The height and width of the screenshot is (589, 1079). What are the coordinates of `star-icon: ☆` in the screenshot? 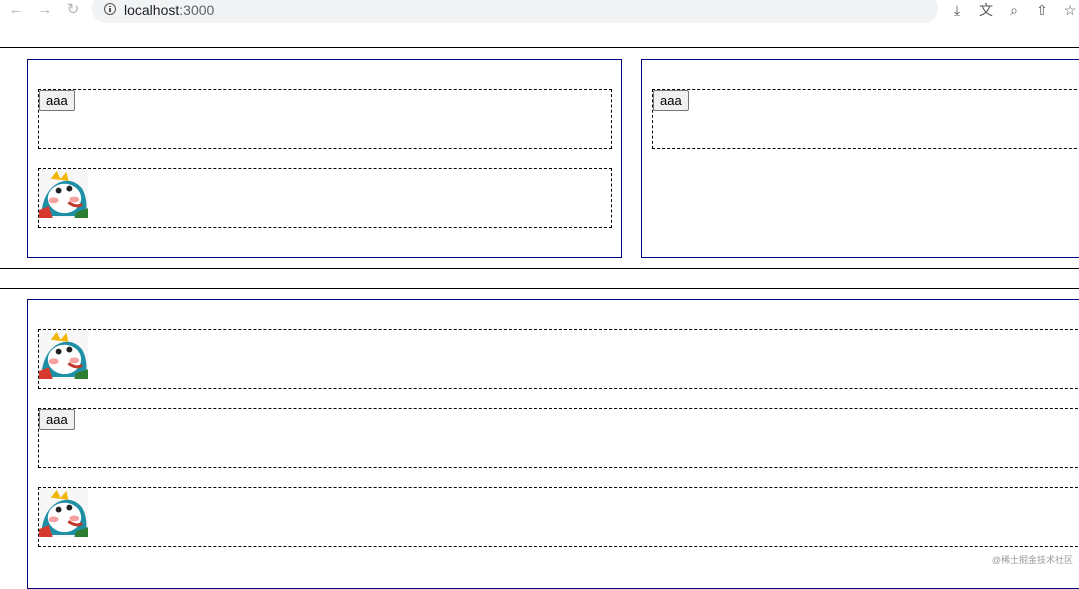 It's located at (1070, 10).